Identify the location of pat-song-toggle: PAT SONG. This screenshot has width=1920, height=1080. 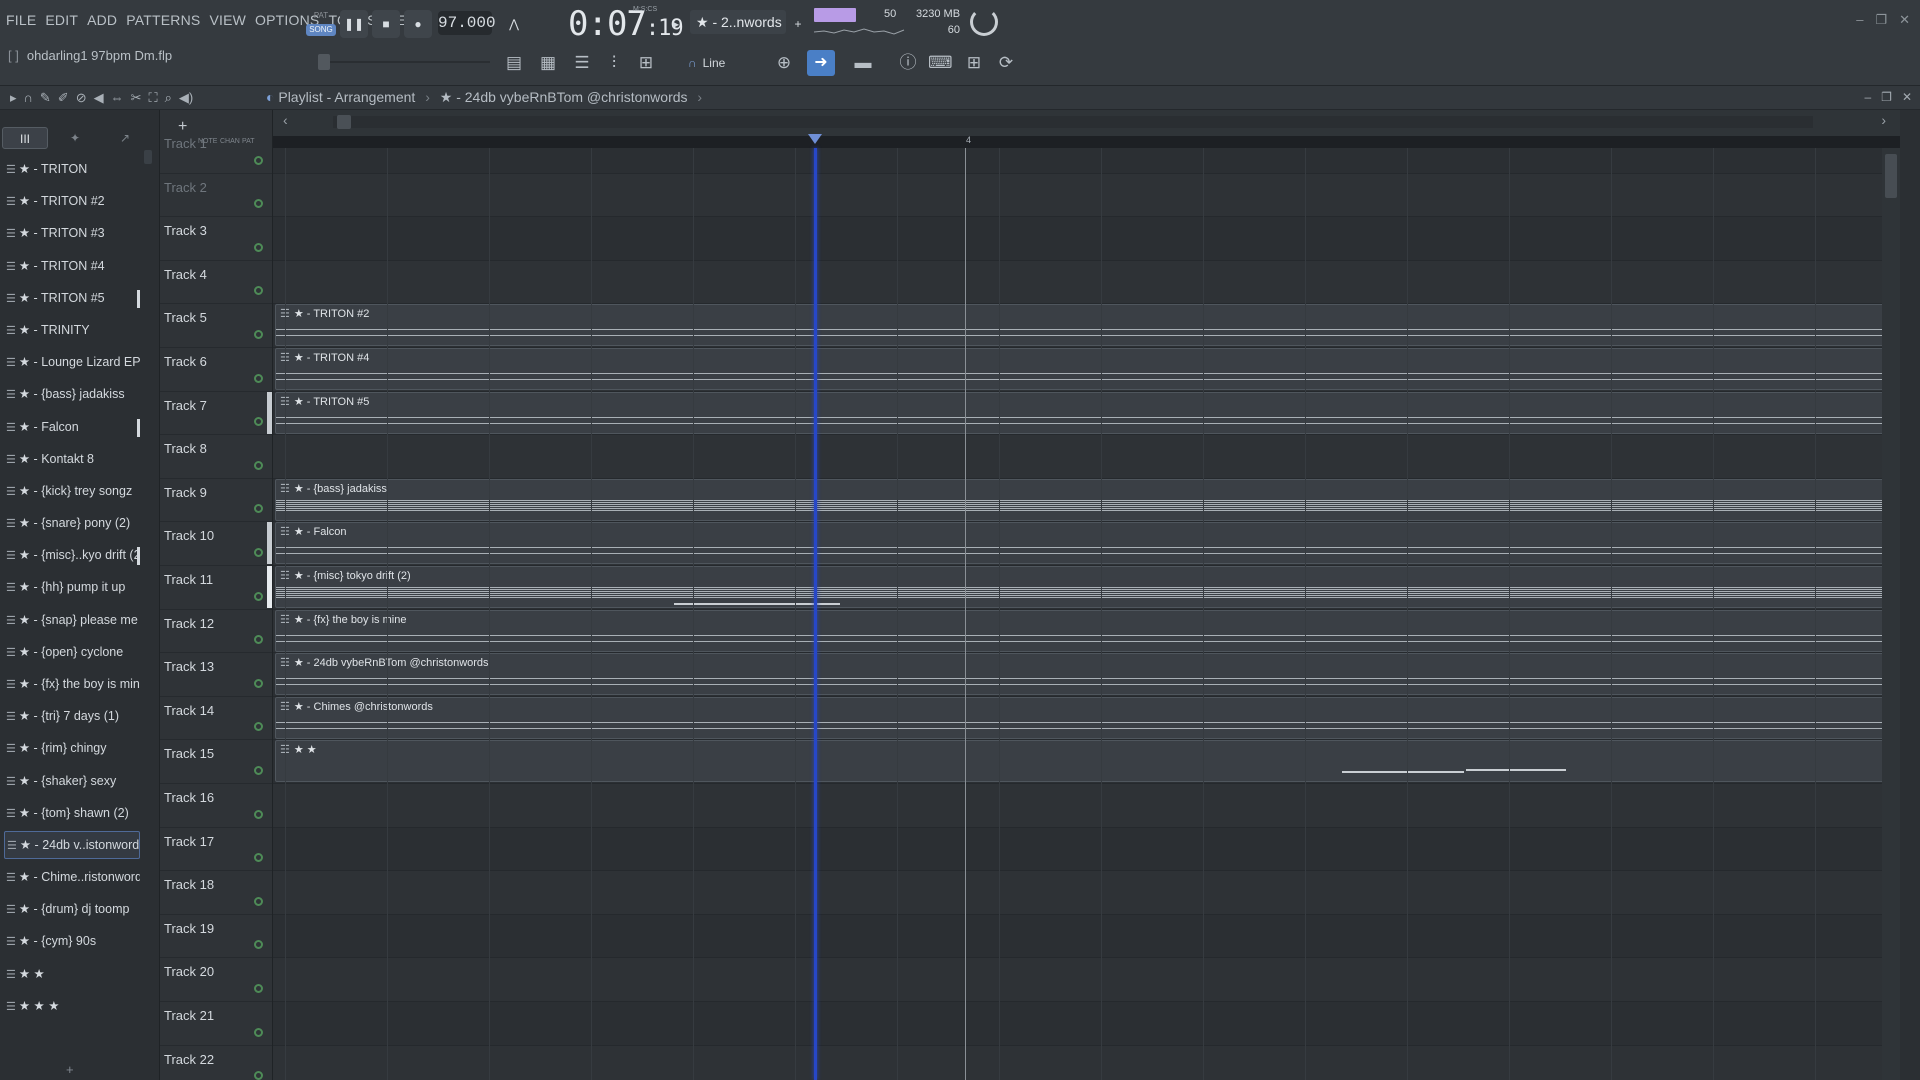
(321, 25).